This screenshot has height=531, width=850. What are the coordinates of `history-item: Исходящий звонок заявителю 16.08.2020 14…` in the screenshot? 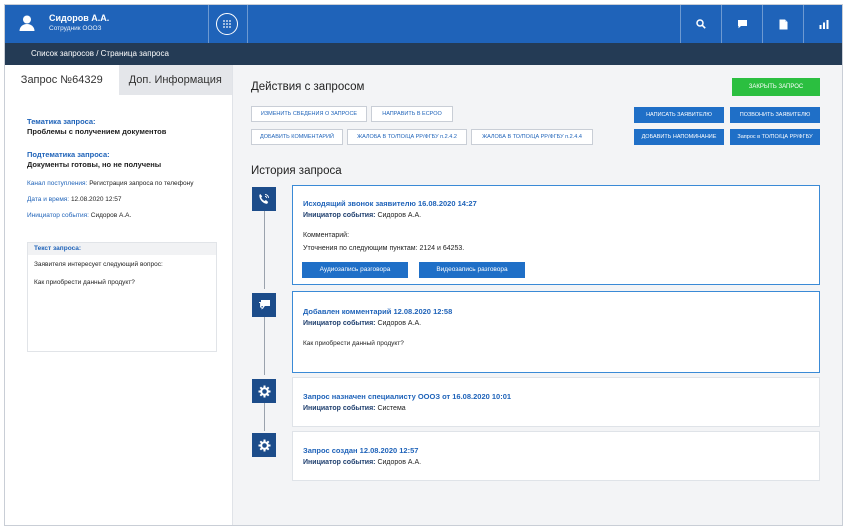 It's located at (556, 235).